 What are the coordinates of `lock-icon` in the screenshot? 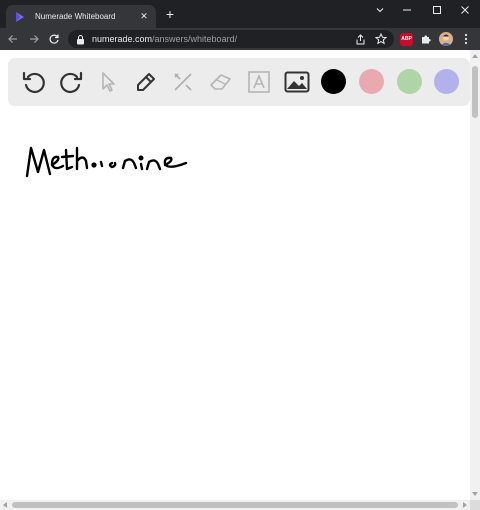 It's located at (81, 39).